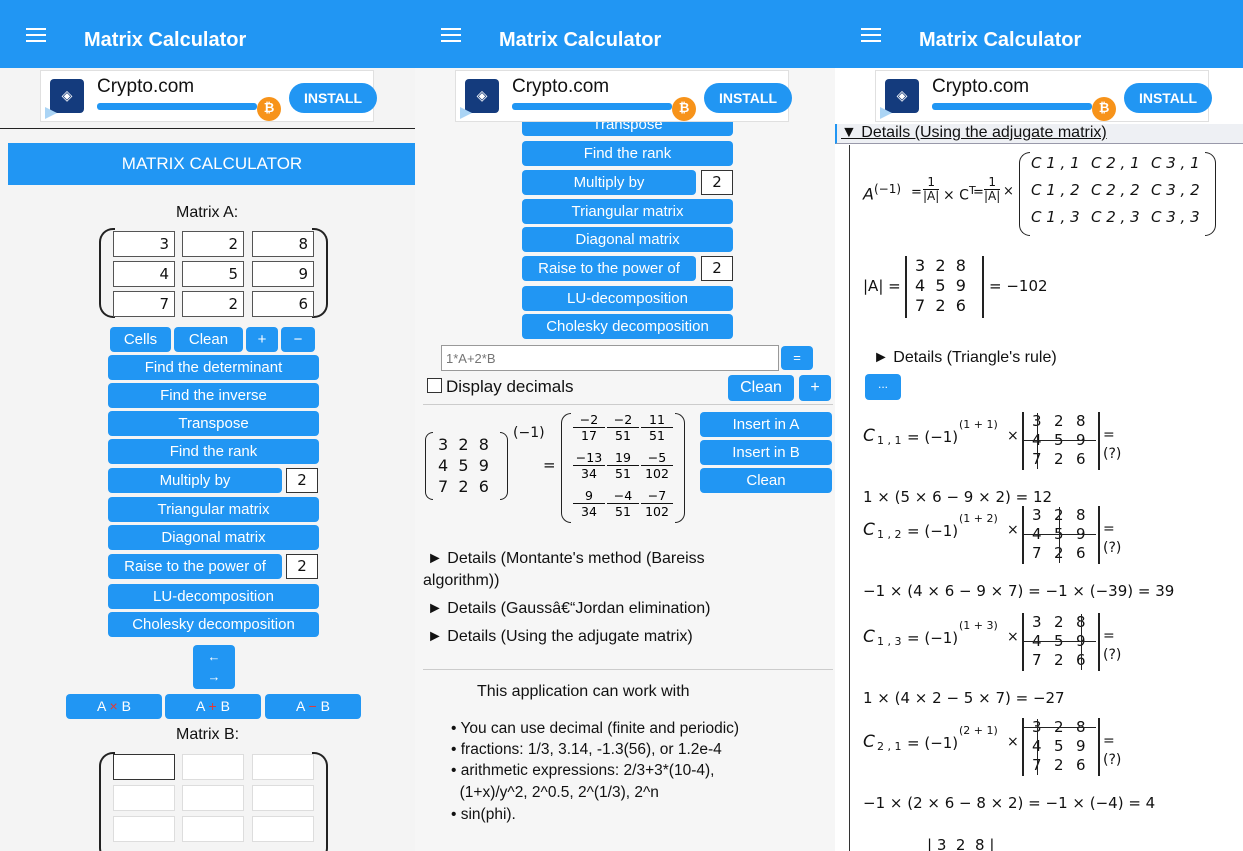 Image resolution: width=1243 pixels, height=851 pixels. I want to click on transpose-button: Transpose, so click(213, 423).